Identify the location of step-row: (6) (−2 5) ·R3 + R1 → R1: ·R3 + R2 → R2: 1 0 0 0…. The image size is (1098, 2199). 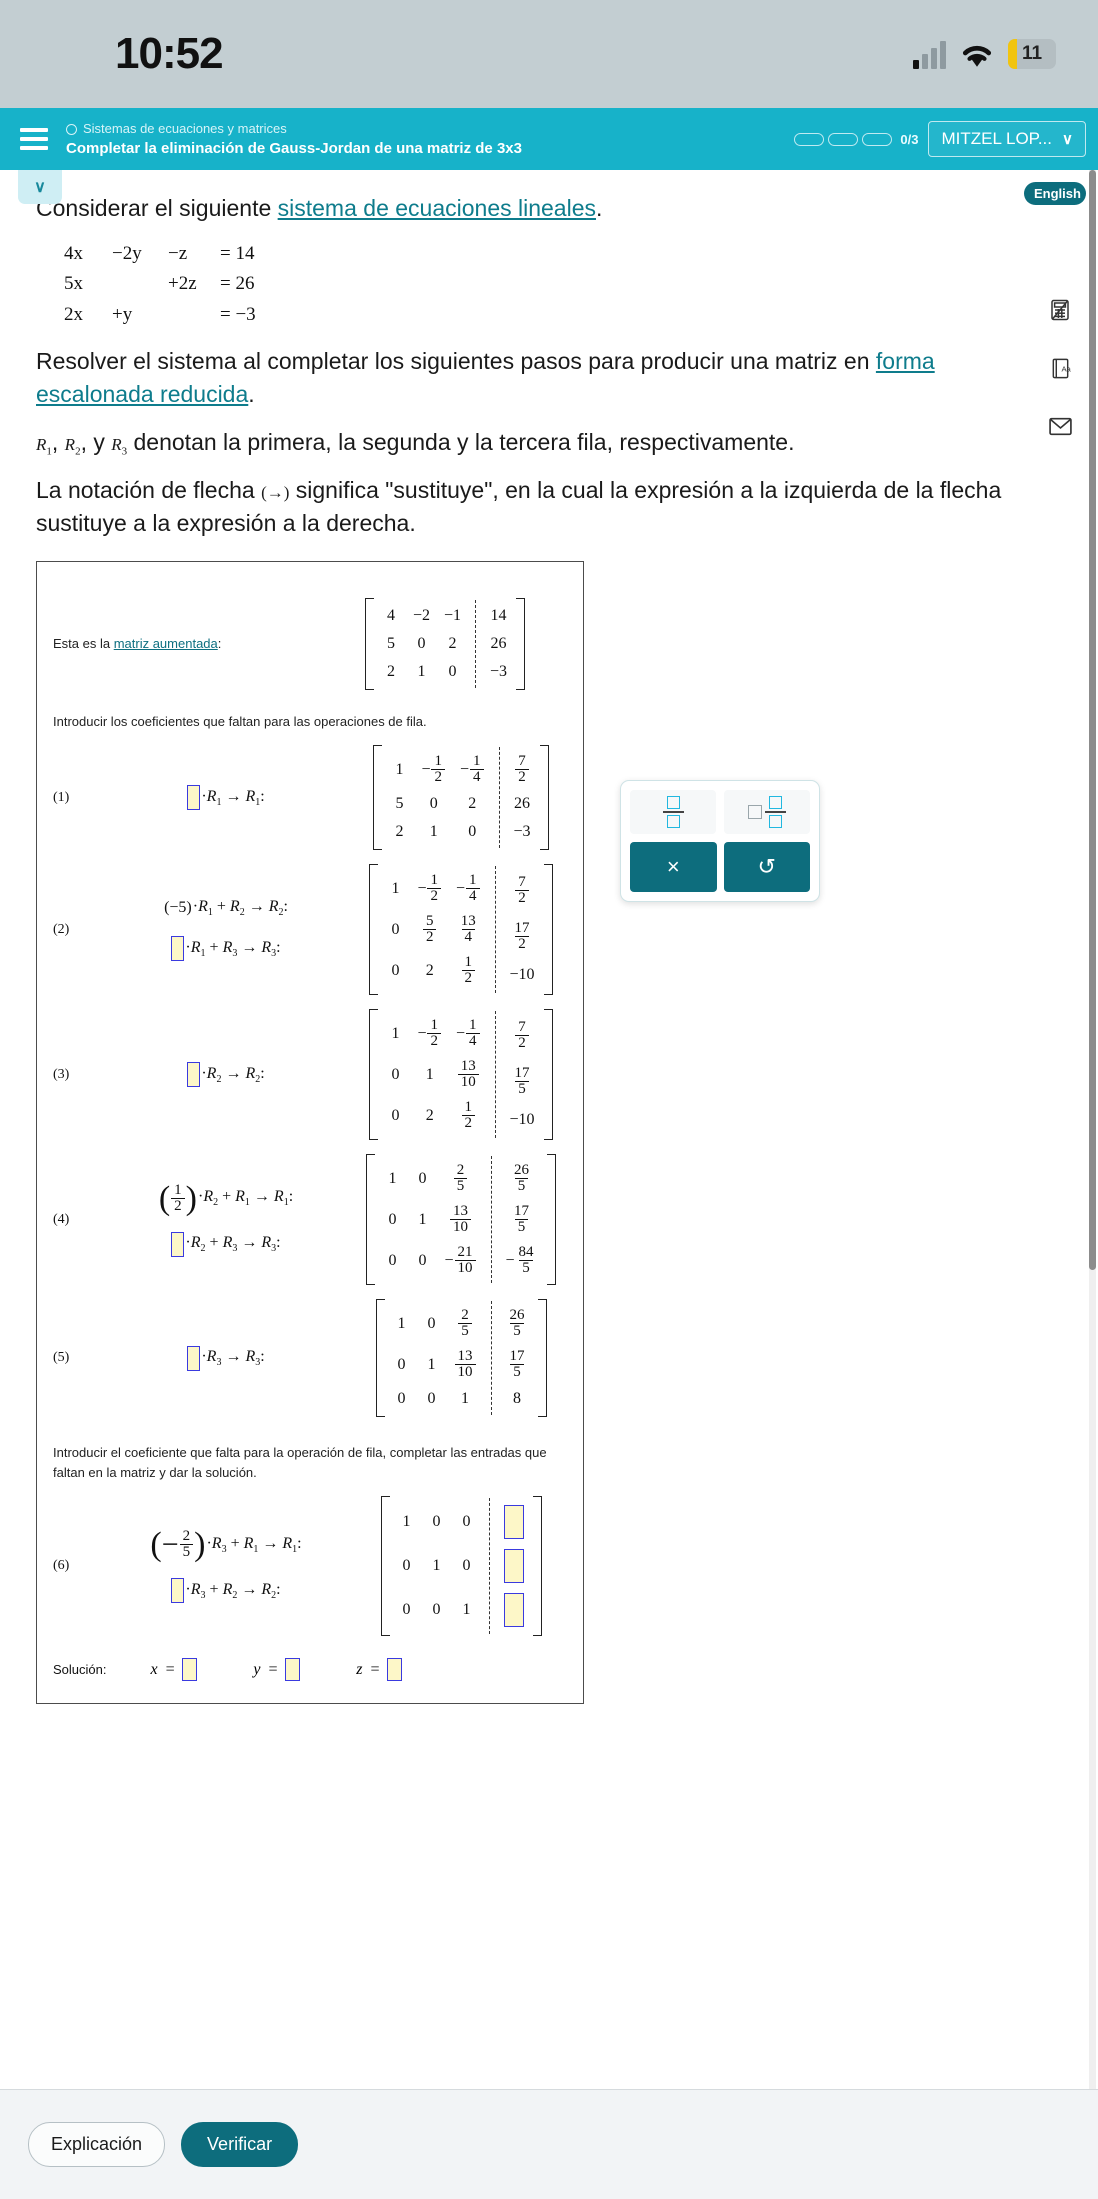
(310, 1566).